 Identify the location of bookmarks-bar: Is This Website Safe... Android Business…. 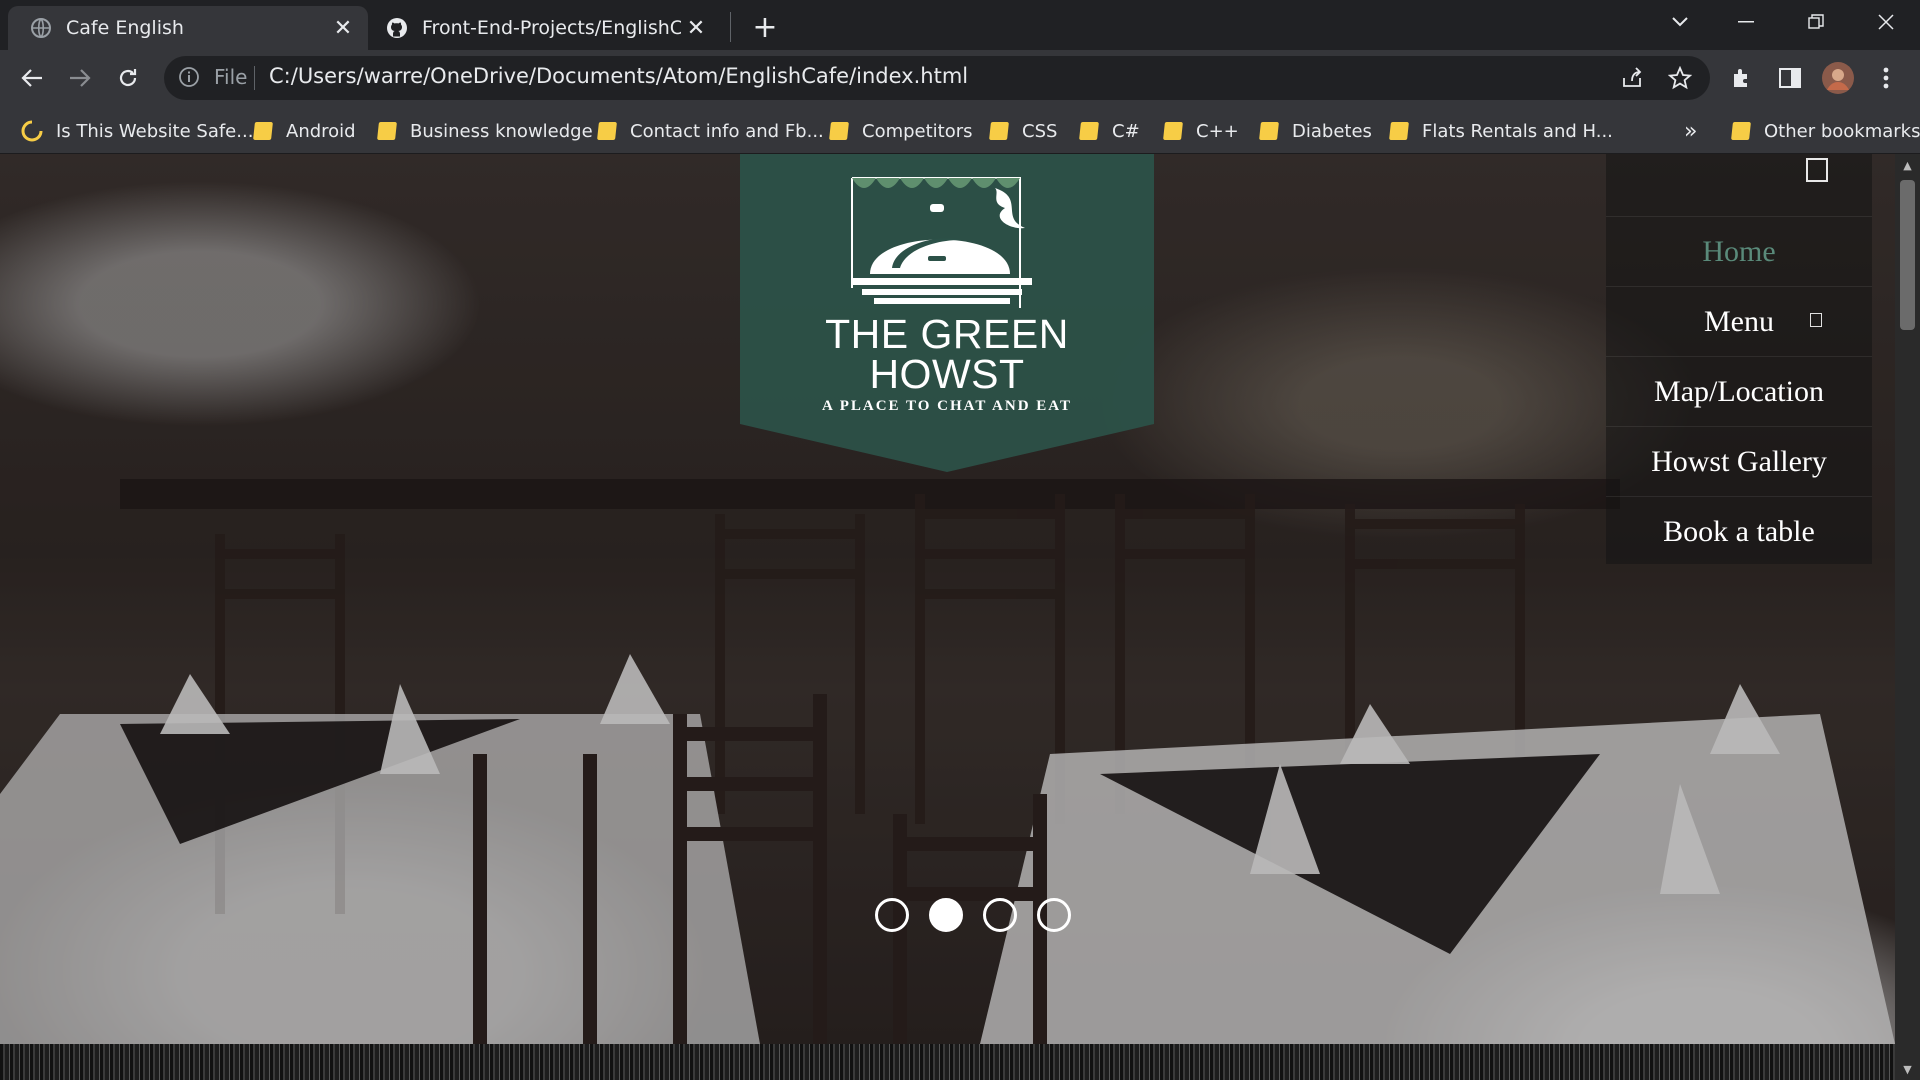
(960, 130).